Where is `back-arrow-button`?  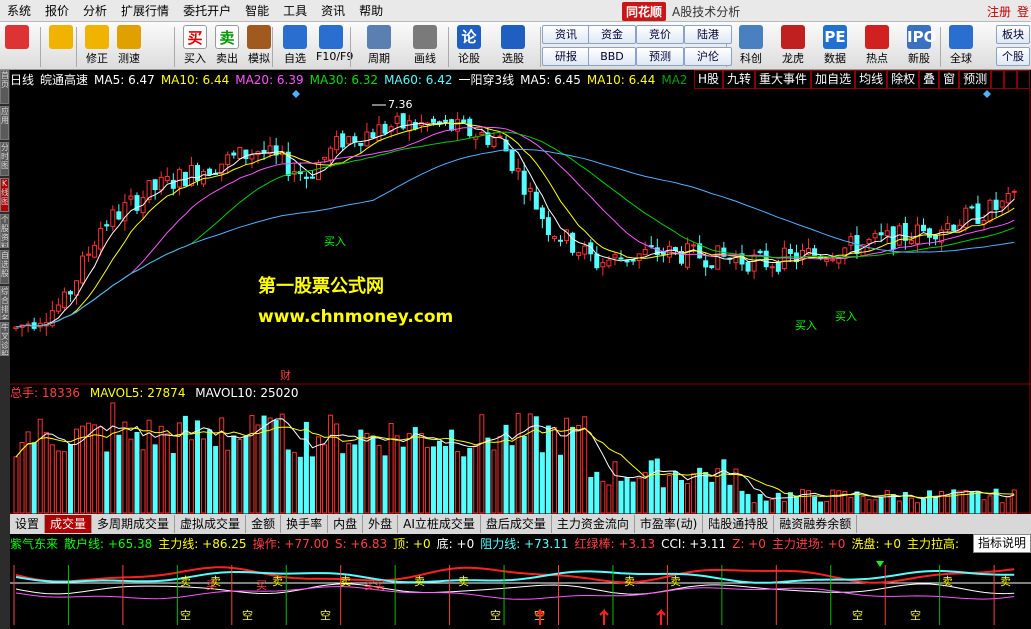 back-arrow-button is located at coordinates (61, 46).